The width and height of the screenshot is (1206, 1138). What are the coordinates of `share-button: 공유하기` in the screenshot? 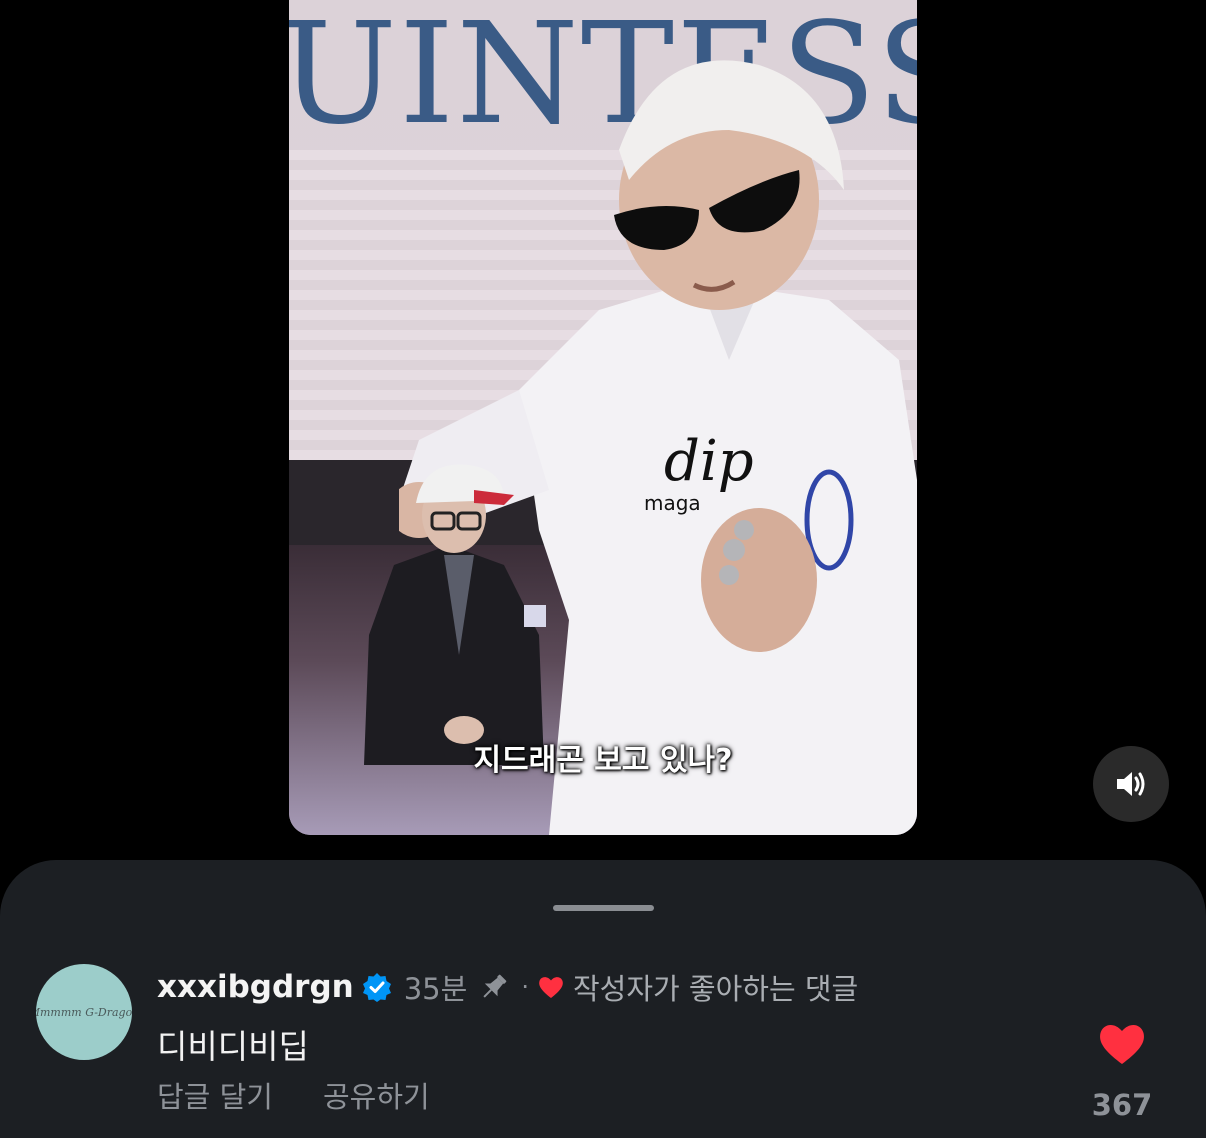 It's located at (376, 1095).